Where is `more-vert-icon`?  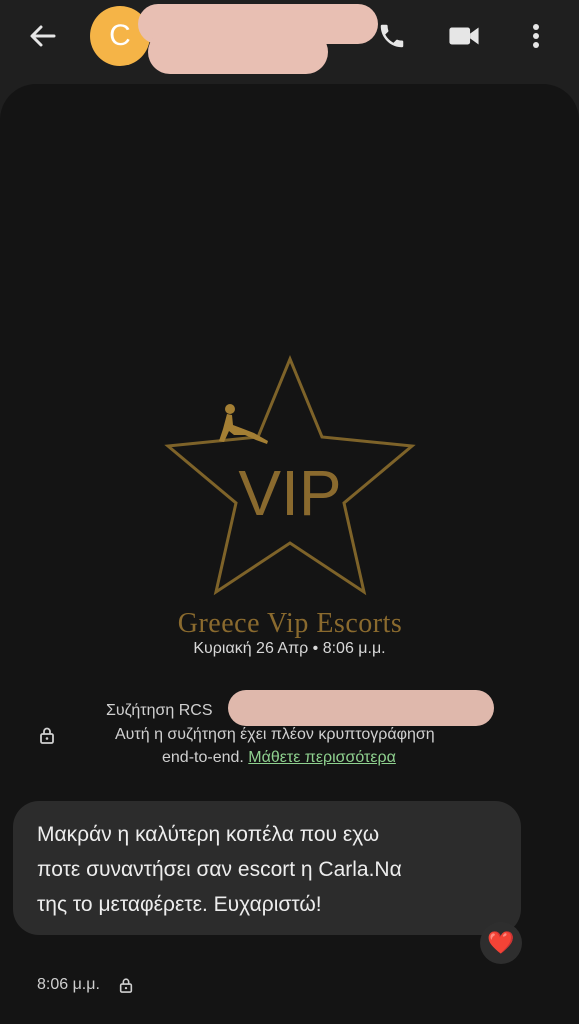 more-vert-icon is located at coordinates (536, 36).